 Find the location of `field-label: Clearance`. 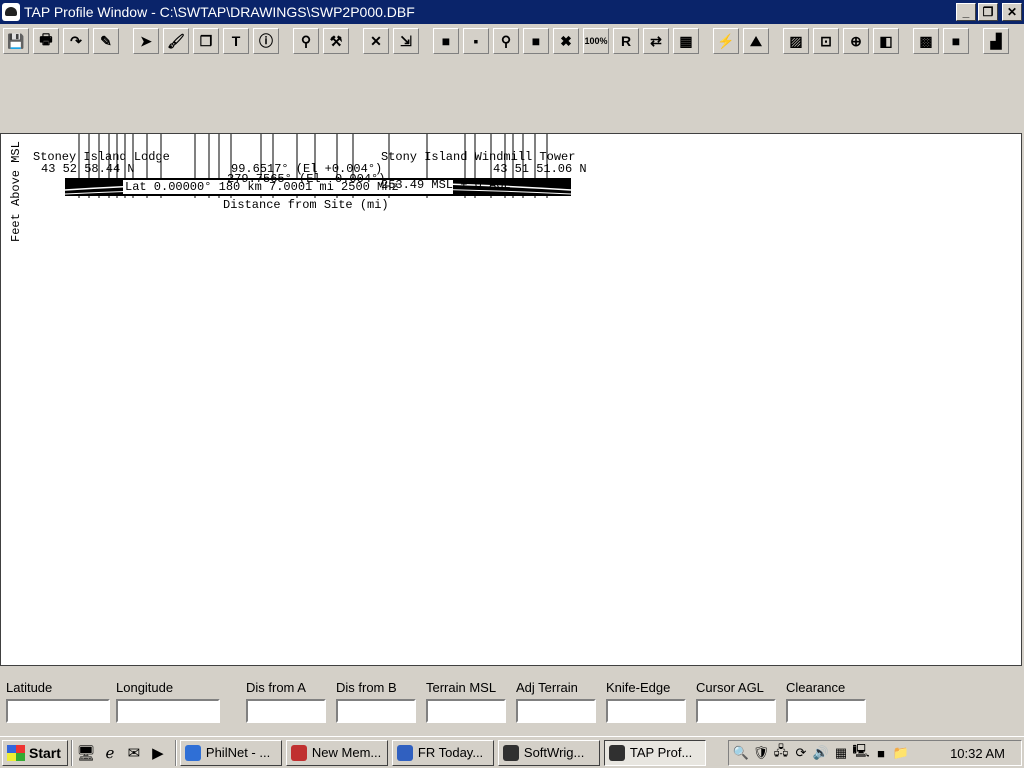

field-label: Clearance is located at coordinates (816, 687).